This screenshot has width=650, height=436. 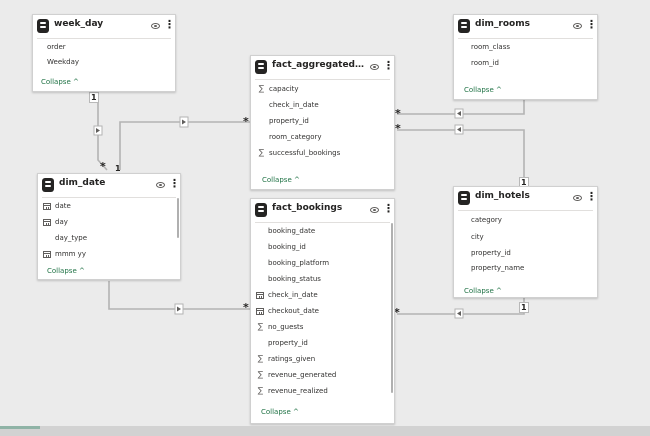 I want to click on field-weekday: Weekday, so click(x=63, y=62).